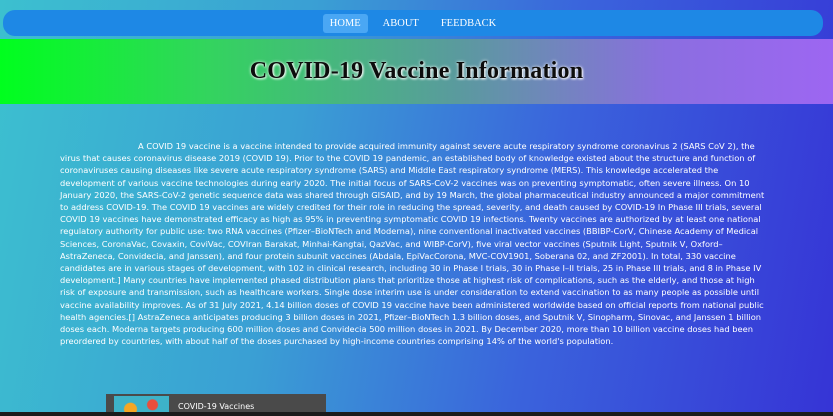  What do you see at coordinates (216, 406) in the screenshot?
I see `video-card-title: COVID-19 Vaccines` at bounding box center [216, 406].